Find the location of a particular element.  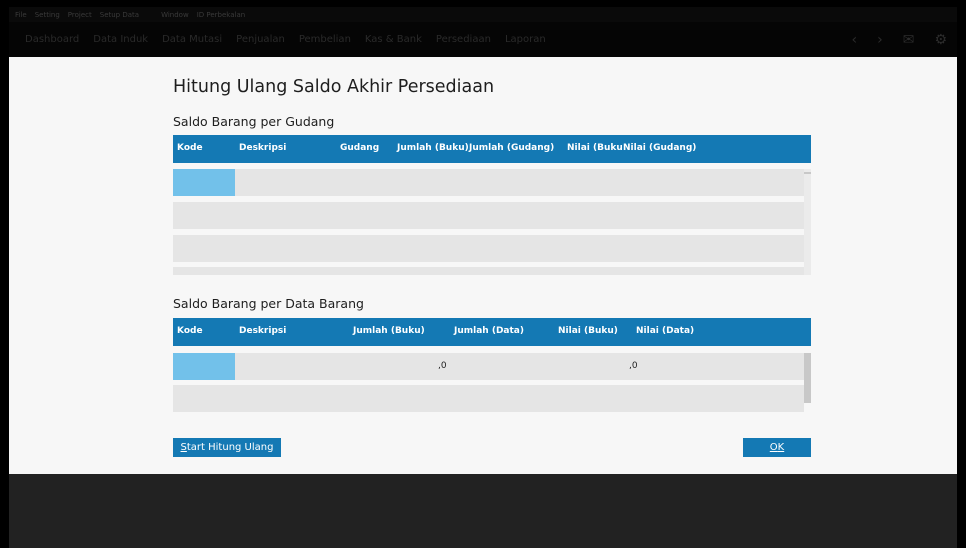

section-title-per-gudang: Saldo Barang per Gudang is located at coordinates (254, 121).